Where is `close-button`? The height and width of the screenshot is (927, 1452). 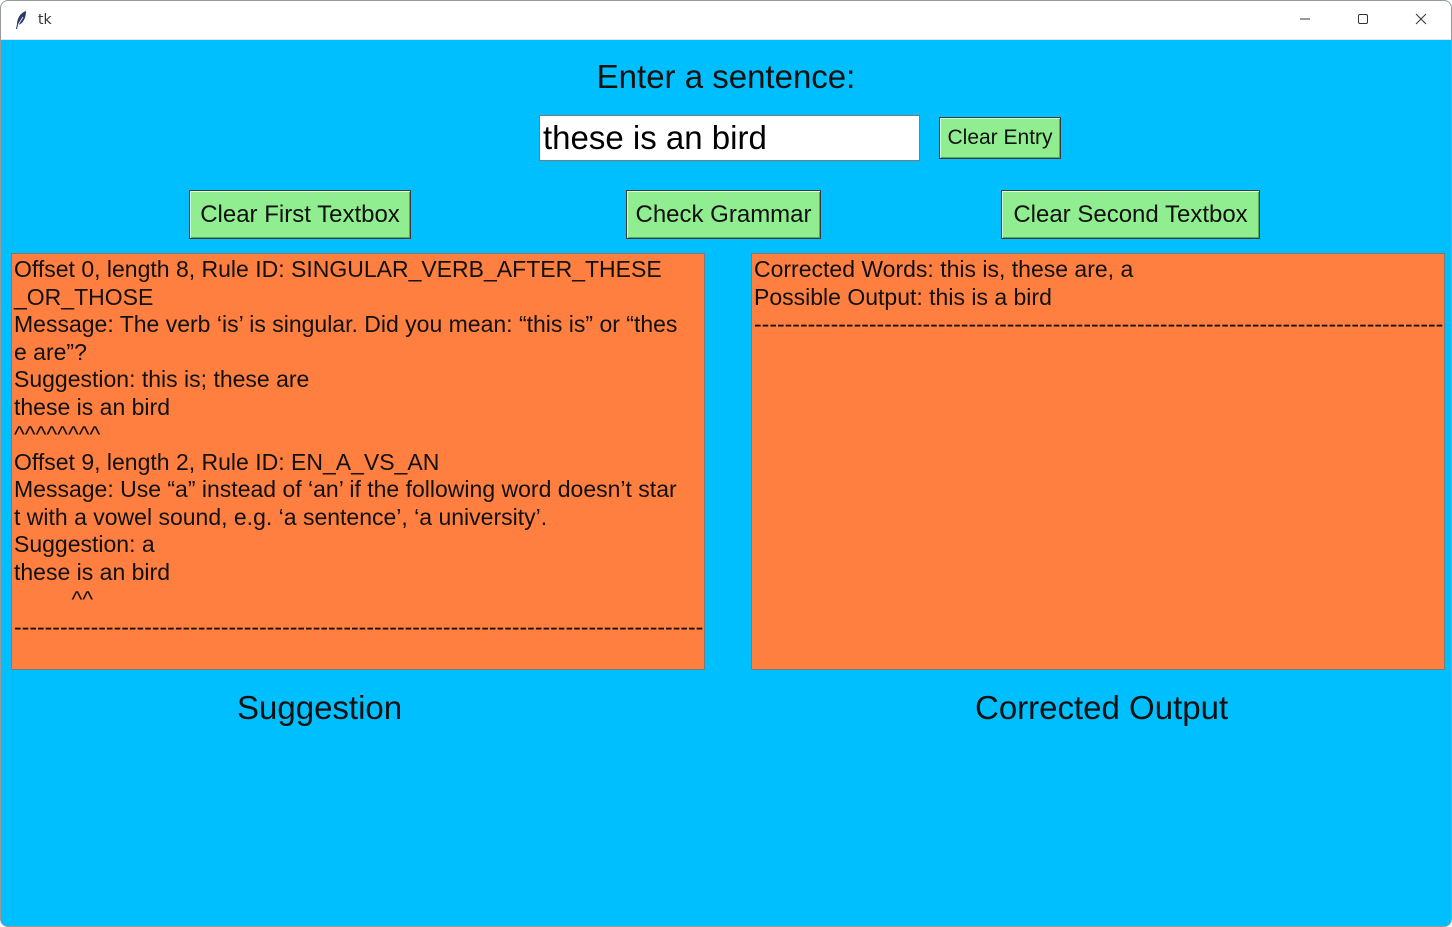
close-button is located at coordinates (1421, 20).